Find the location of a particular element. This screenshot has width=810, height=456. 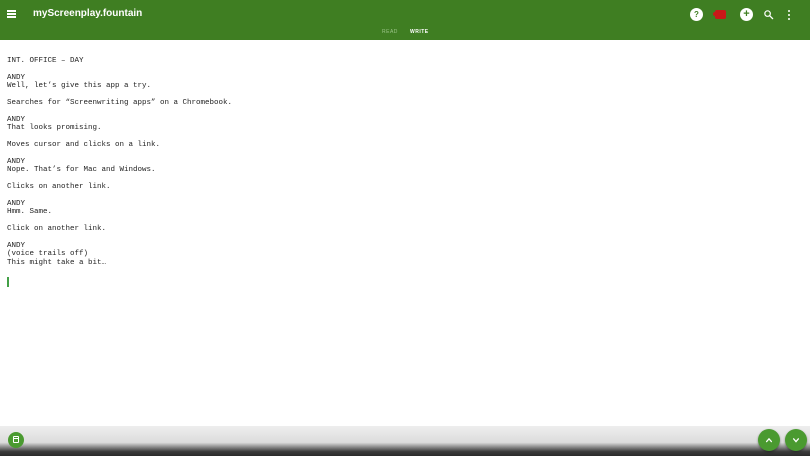

mode-tabs: READ WRITE is located at coordinates (405, 34).